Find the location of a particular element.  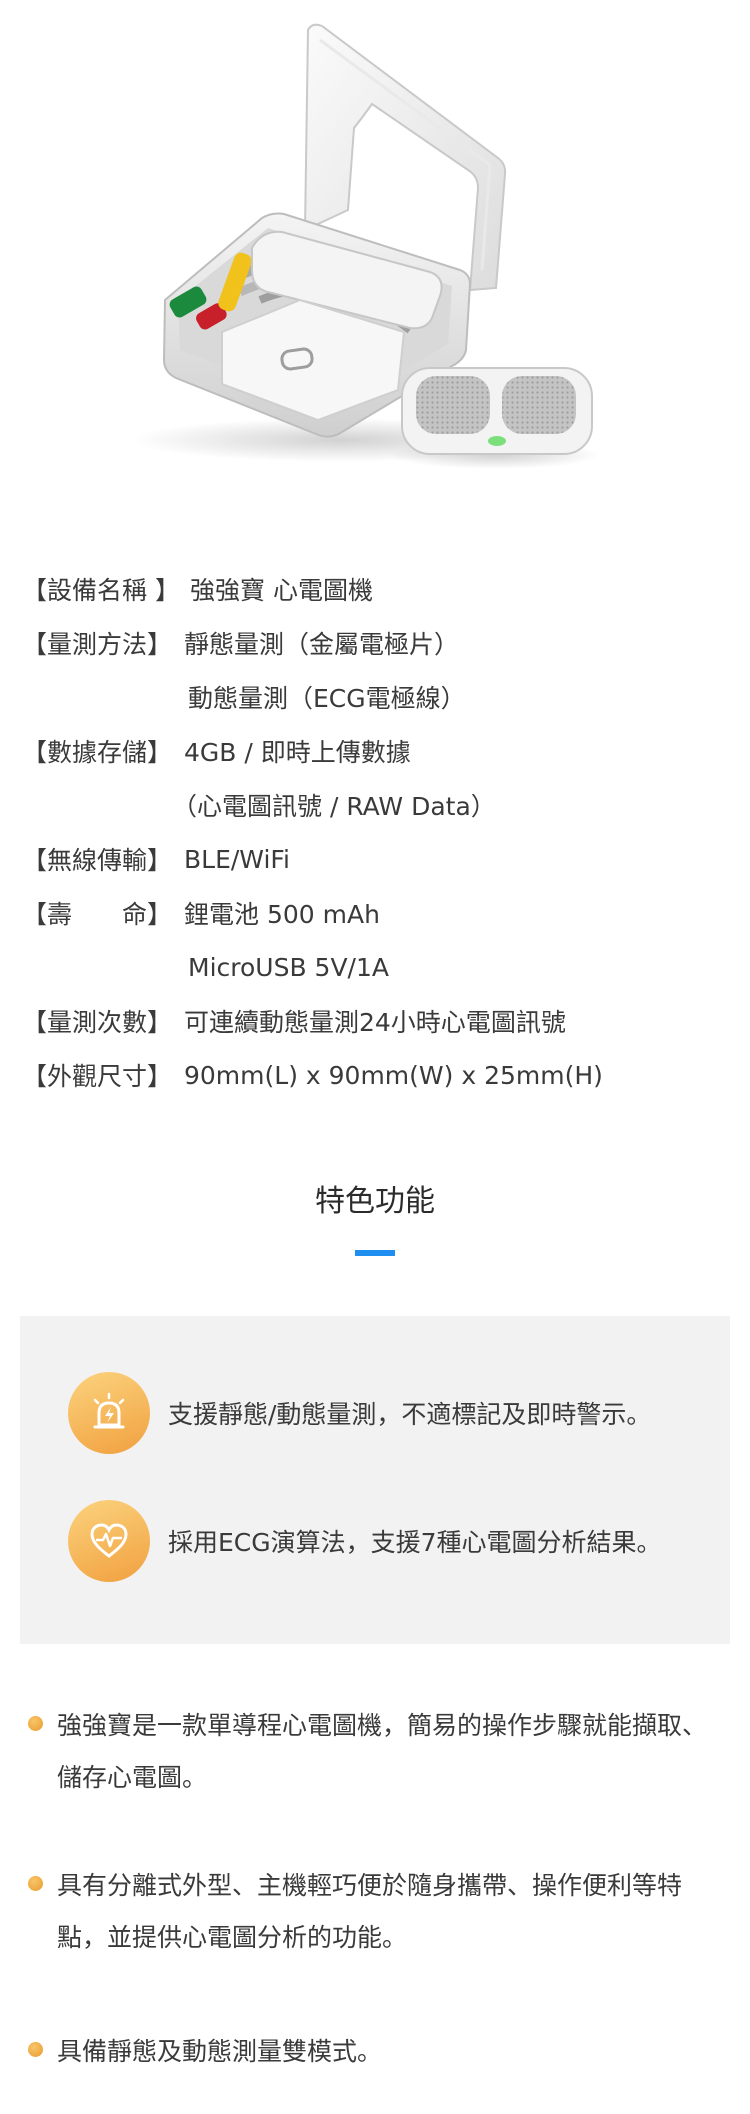

spec-row-device-name: 【設備名稱 】 強強寶 心電圖機 is located at coordinates (377, 589).